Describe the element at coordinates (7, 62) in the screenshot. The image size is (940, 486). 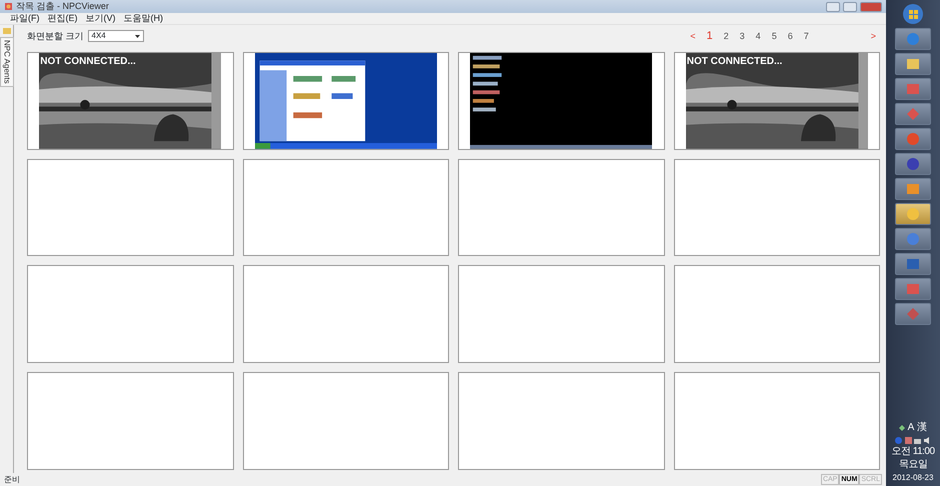
I see `side-tab: NPC Agents` at that location.